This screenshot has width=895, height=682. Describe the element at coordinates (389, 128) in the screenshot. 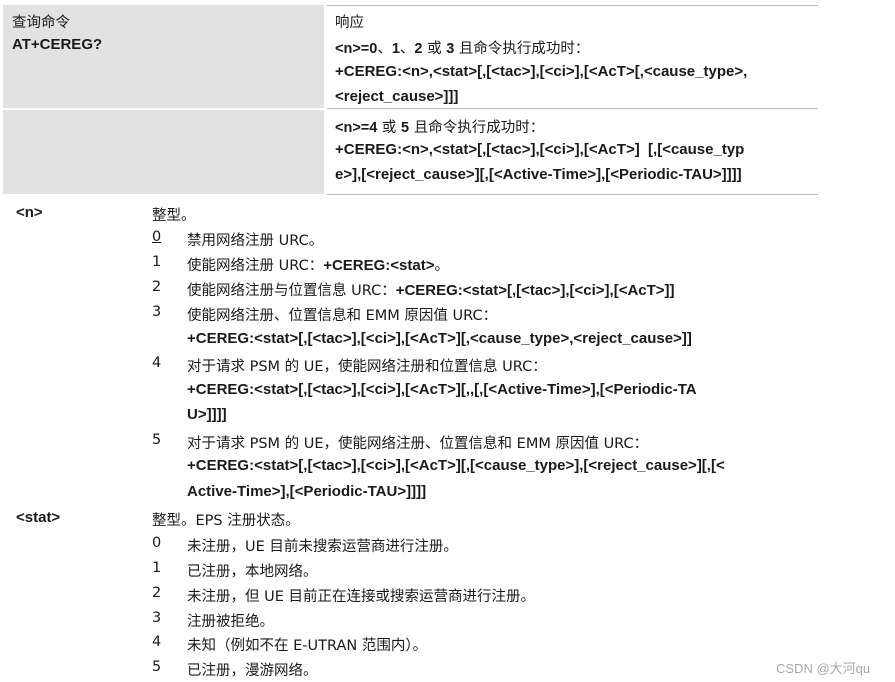

I see `row2-cond-sep: 或` at that location.